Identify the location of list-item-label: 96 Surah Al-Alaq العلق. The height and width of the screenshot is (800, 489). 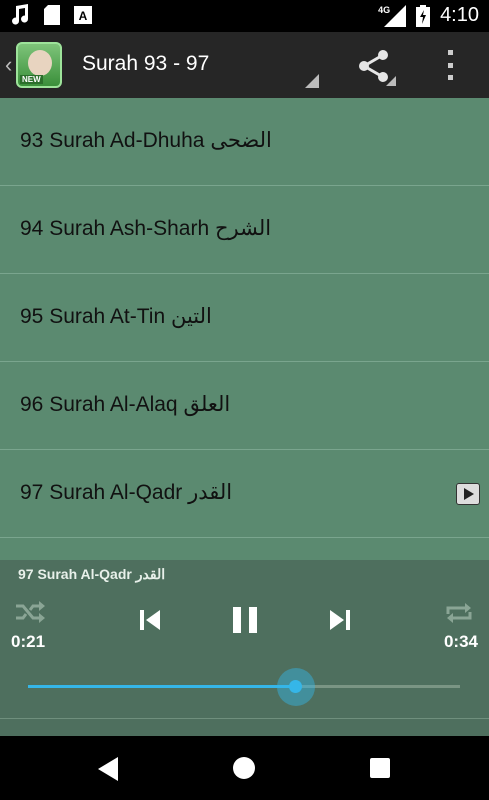
(125, 404).